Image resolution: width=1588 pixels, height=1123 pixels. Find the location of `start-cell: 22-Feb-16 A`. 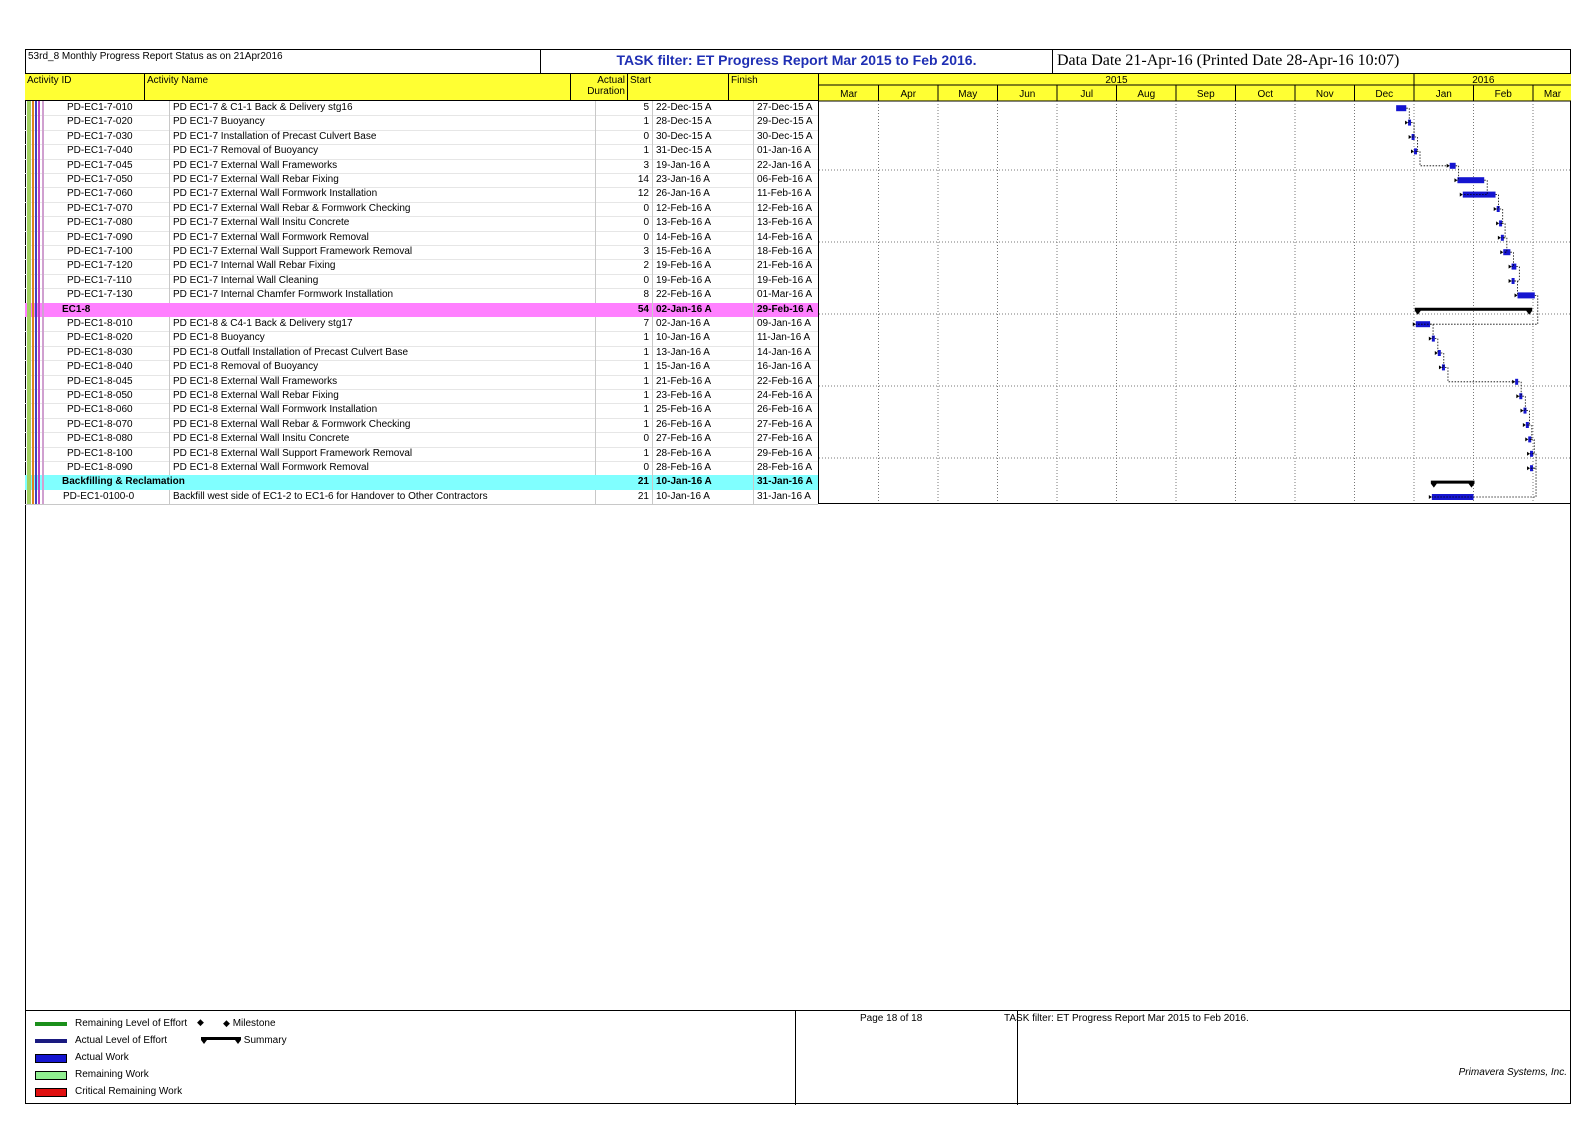

start-cell: 22-Feb-16 A is located at coordinates (703, 295).